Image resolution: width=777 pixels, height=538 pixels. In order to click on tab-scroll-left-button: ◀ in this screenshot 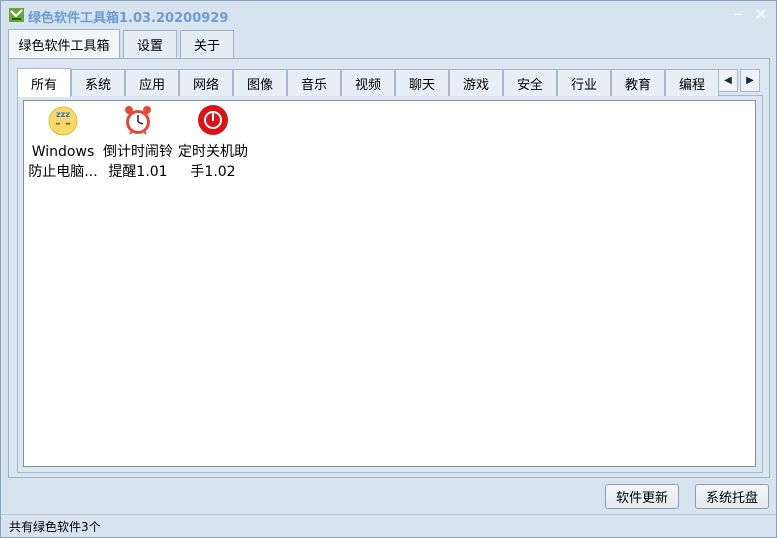, I will do `click(728, 80)`.